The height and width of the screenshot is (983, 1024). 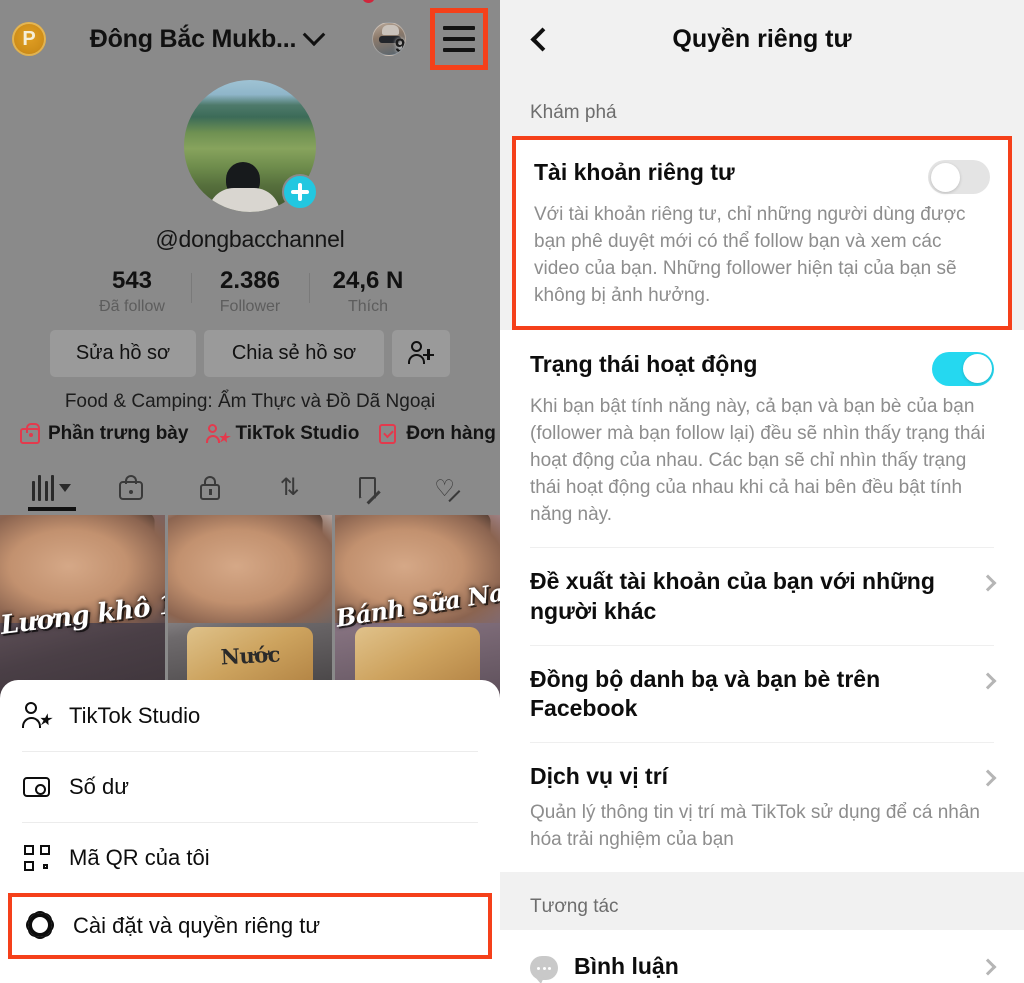 I want to click on private-account-toggle, so click(x=959, y=177).